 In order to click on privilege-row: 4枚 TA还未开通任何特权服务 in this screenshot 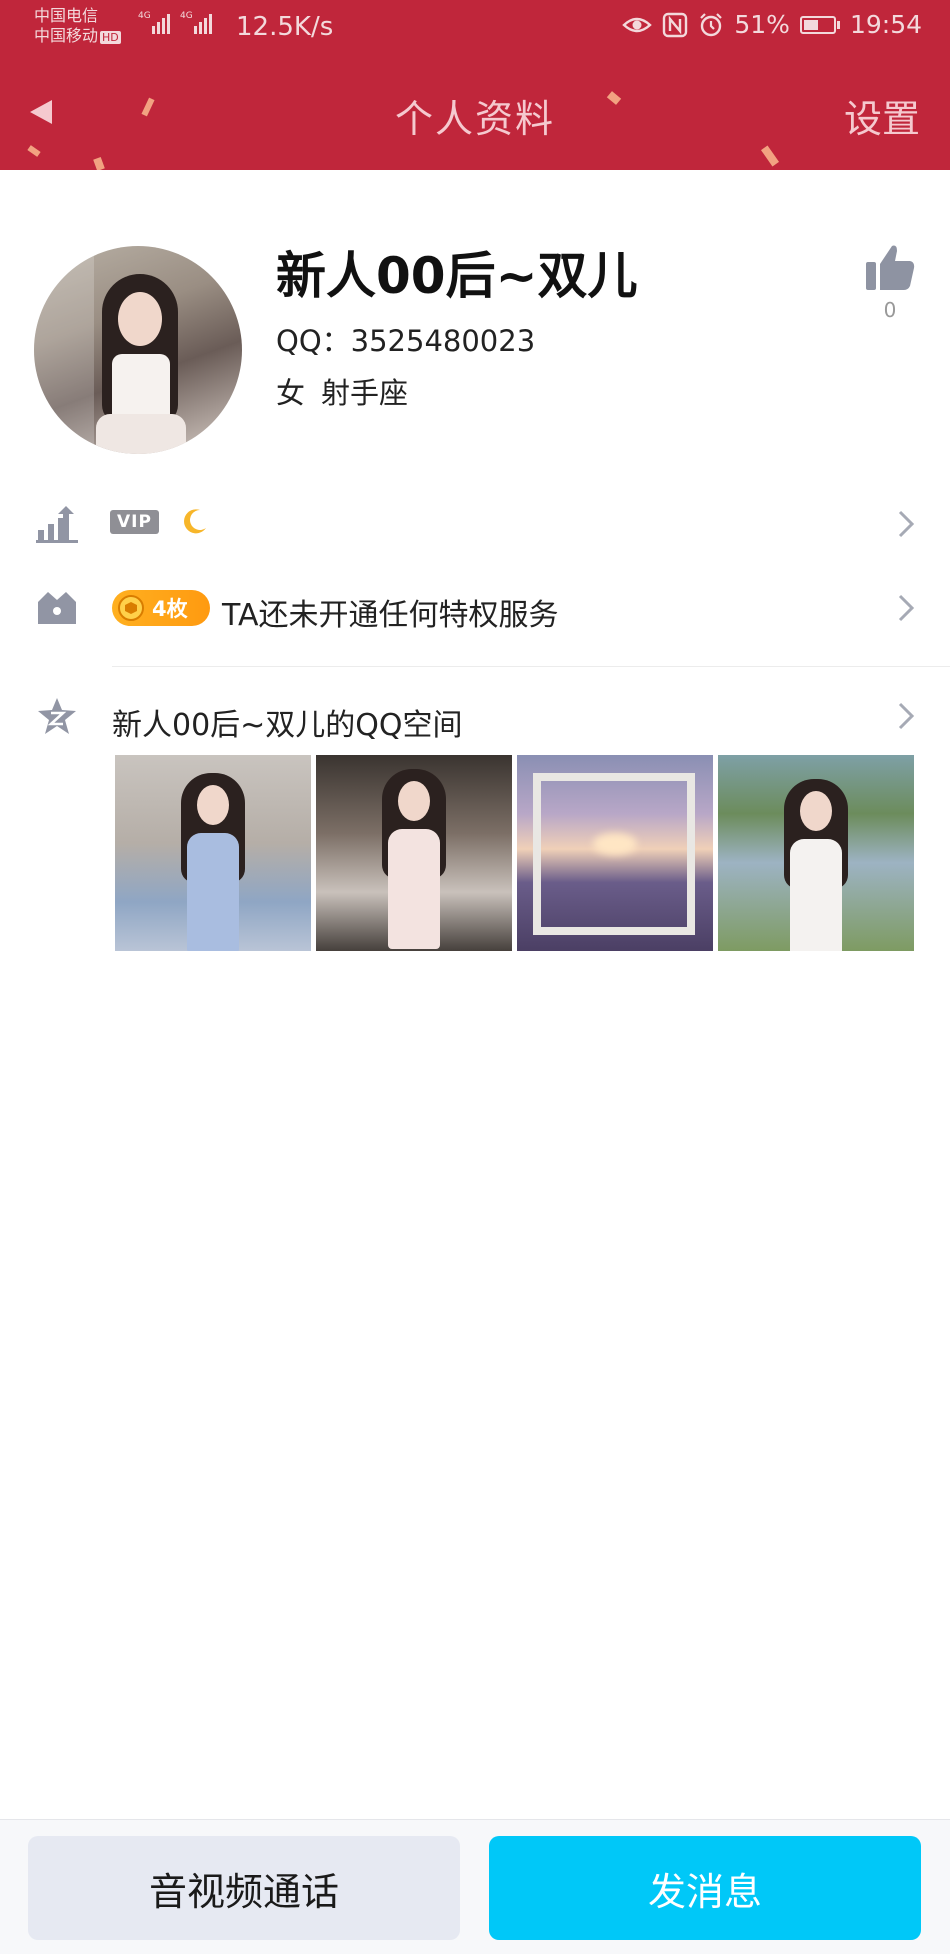, I will do `click(475, 608)`.